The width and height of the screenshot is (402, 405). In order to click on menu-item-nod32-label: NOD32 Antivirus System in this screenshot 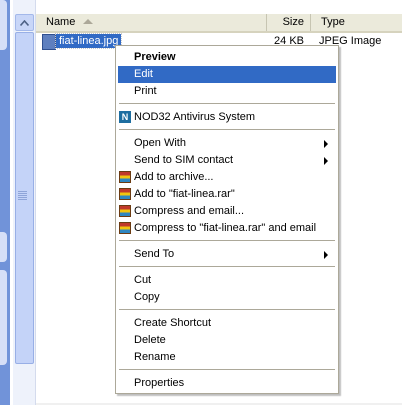, I will do `click(195, 117)`.